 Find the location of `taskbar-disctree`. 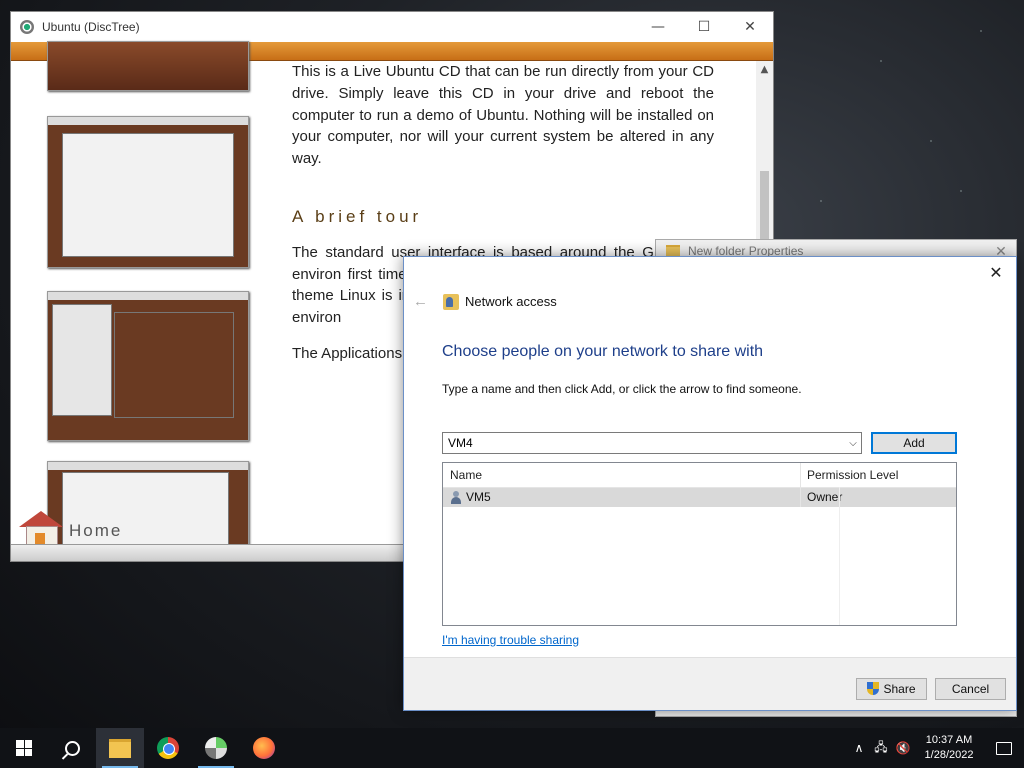

taskbar-disctree is located at coordinates (216, 748).